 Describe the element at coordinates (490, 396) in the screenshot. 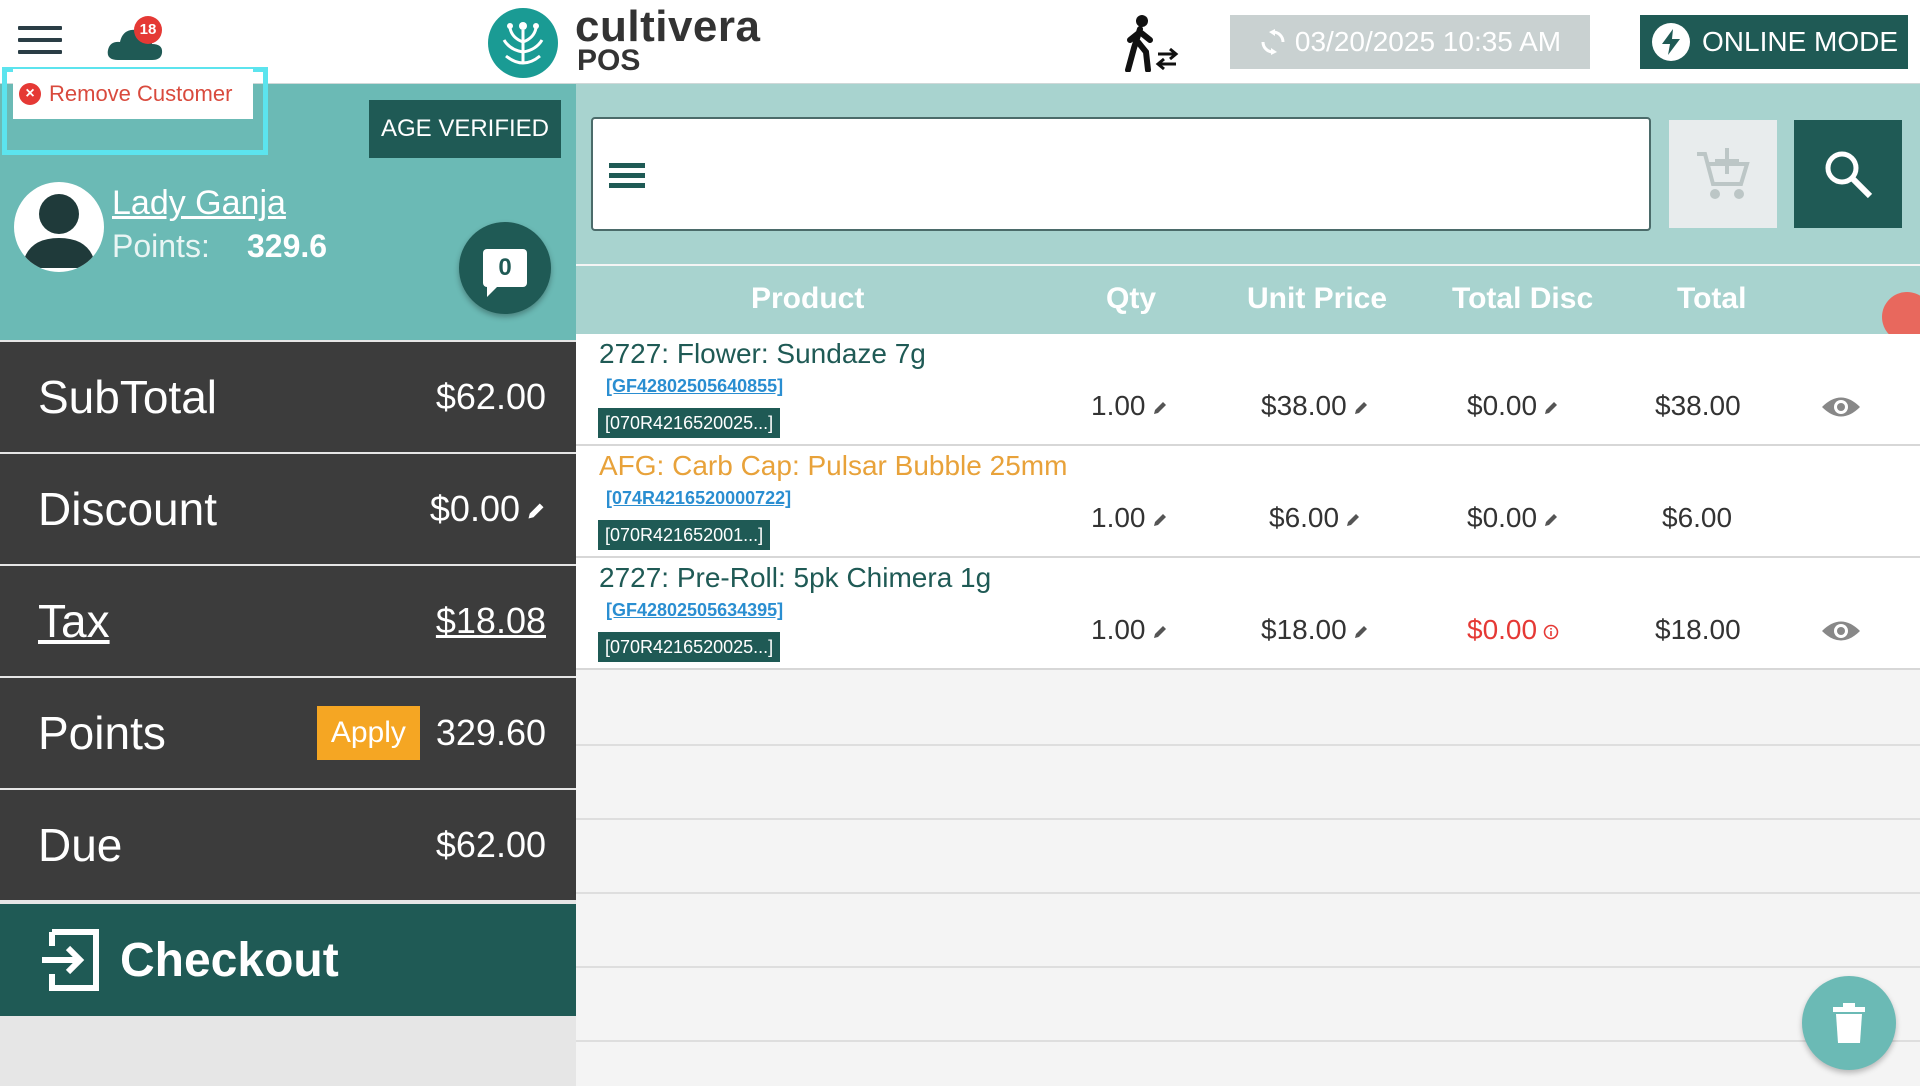

I see `subtotal-value: $62.00` at that location.